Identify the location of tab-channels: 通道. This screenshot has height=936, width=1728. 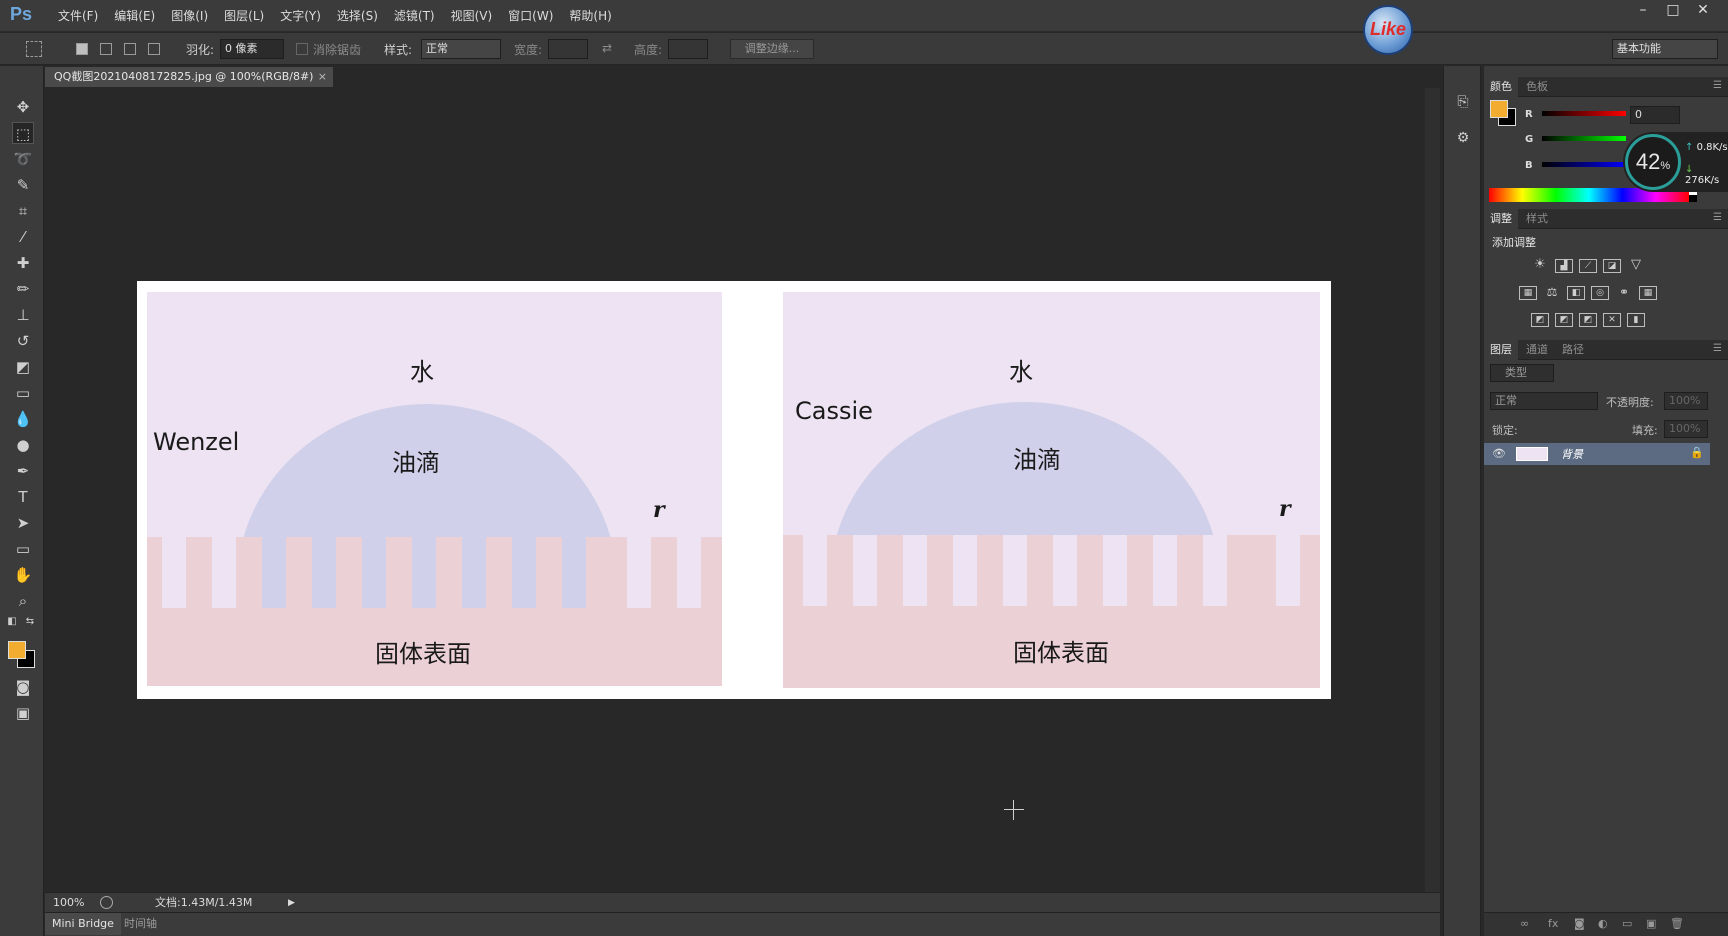
(1537, 350).